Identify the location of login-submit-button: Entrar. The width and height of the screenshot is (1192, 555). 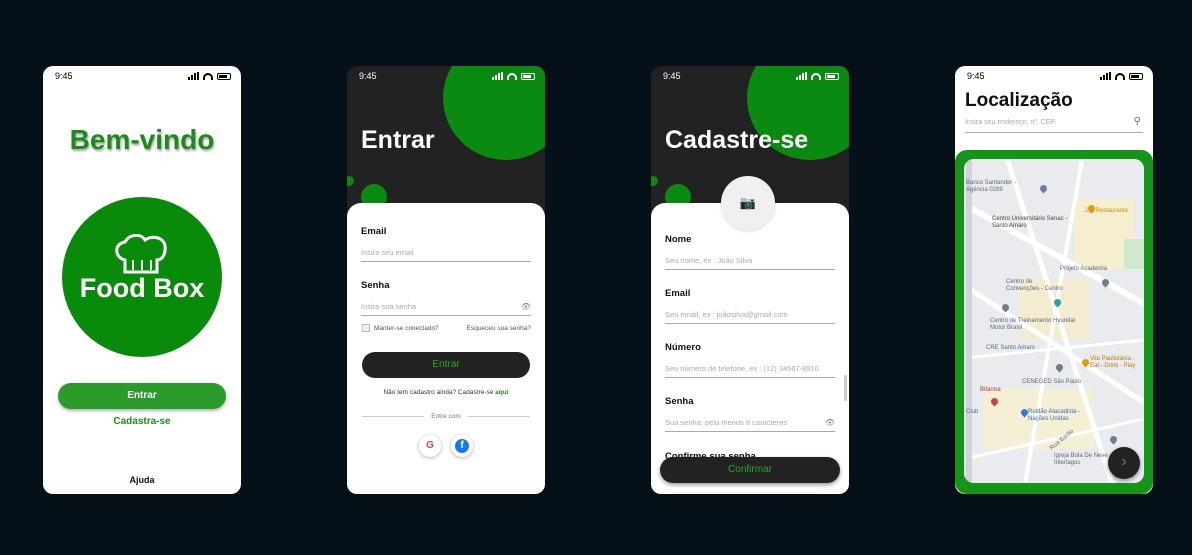
(446, 365).